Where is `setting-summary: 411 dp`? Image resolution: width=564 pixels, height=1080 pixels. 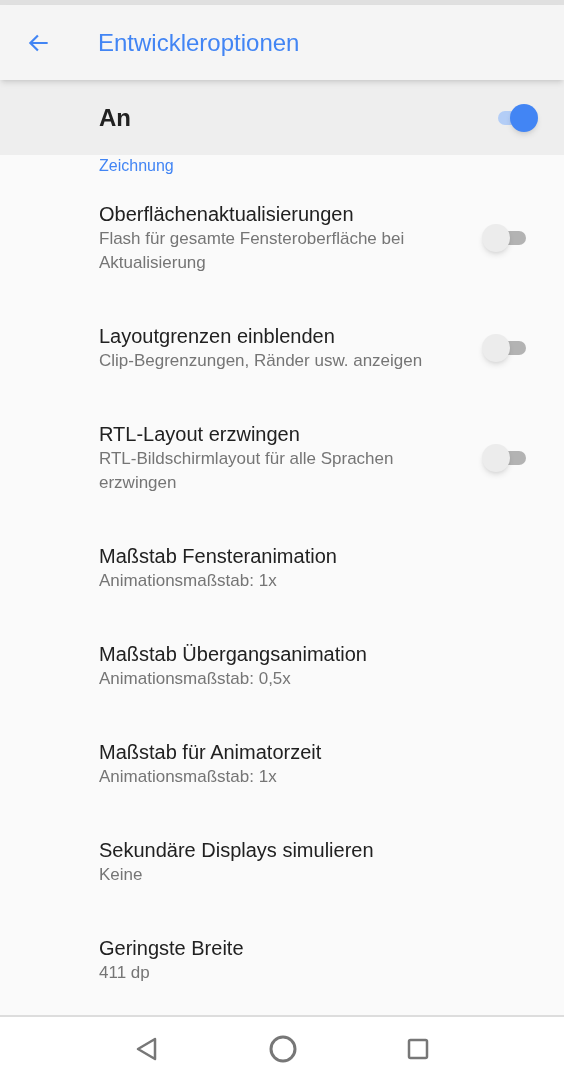
setting-summary: 411 dp is located at coordinates (125, 973).